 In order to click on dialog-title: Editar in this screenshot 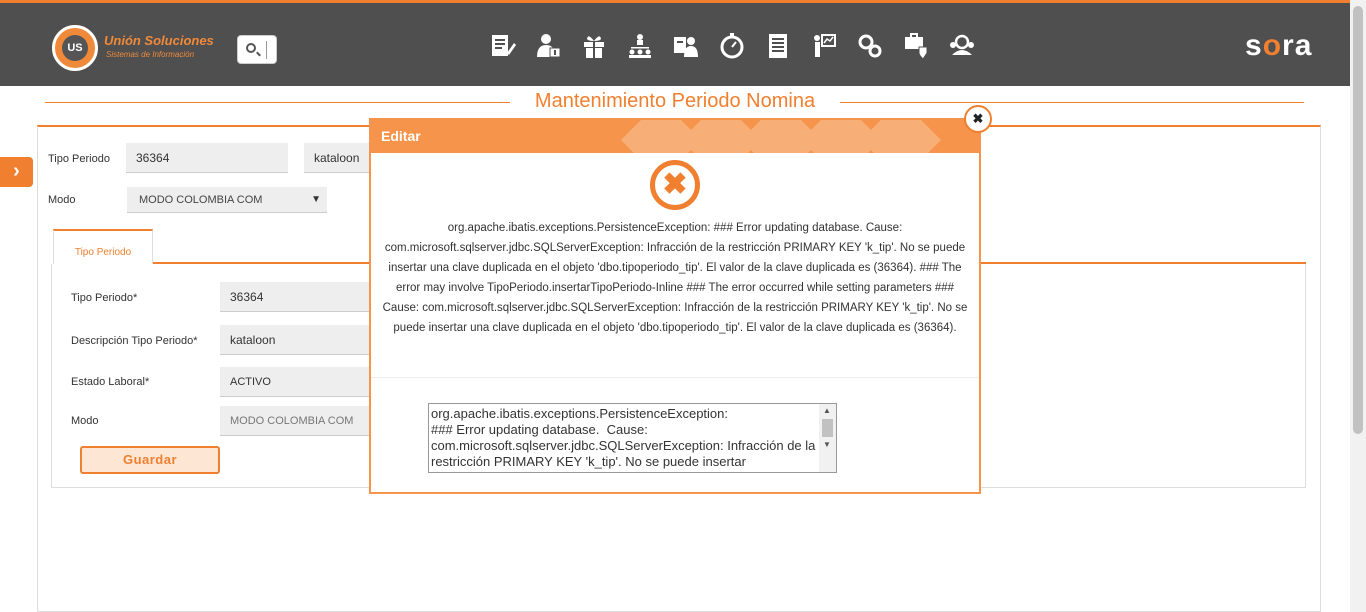, I will do `click(401, 136)`.